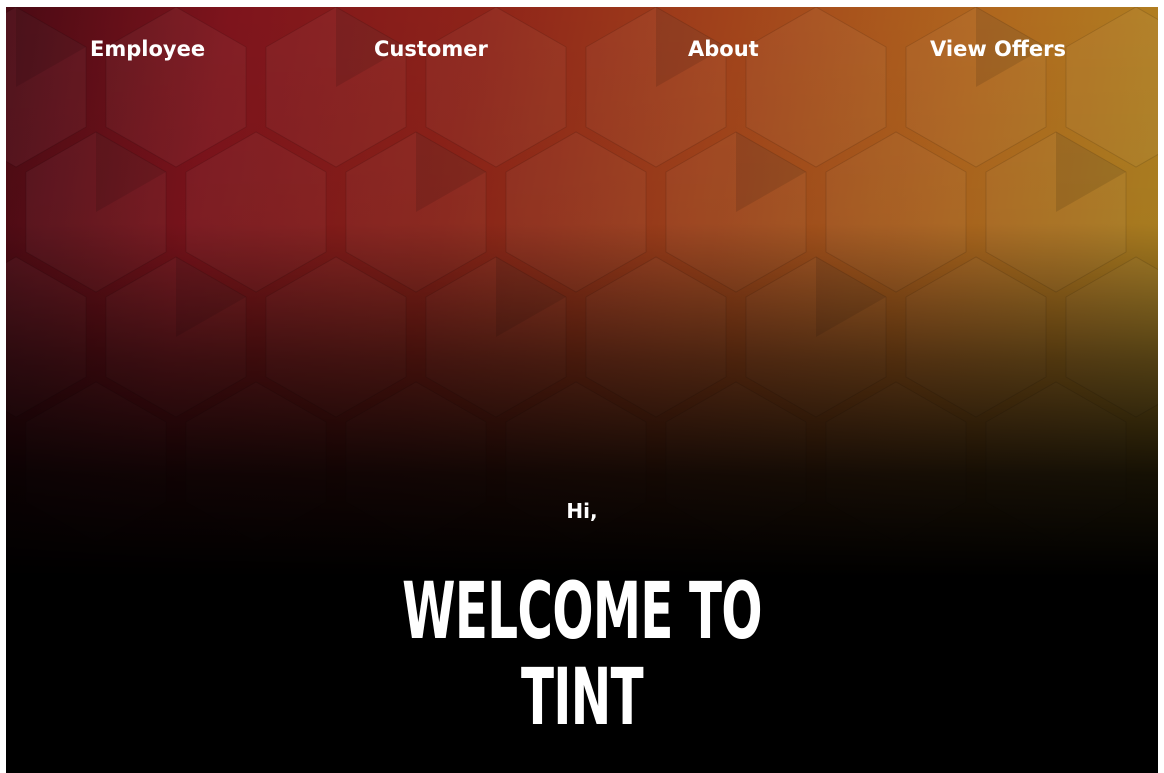 This screenshot has width=1164, height=773. Describe the element at coordinates (582, 511) in the screenshot. I see `greeting-text: Hi,` at that location.